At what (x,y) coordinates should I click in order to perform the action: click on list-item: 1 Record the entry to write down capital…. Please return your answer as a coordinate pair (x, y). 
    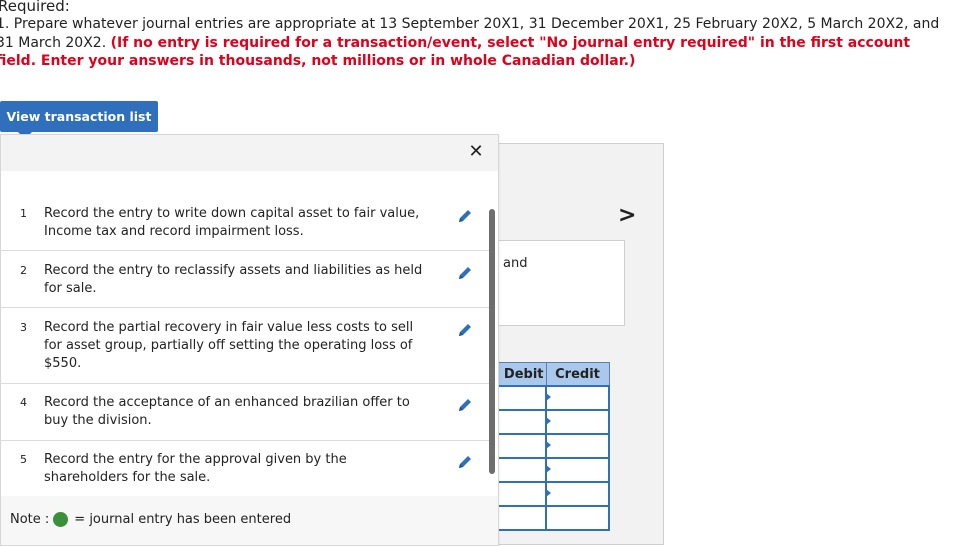
    Looking at the image, I should click on (245, 228).